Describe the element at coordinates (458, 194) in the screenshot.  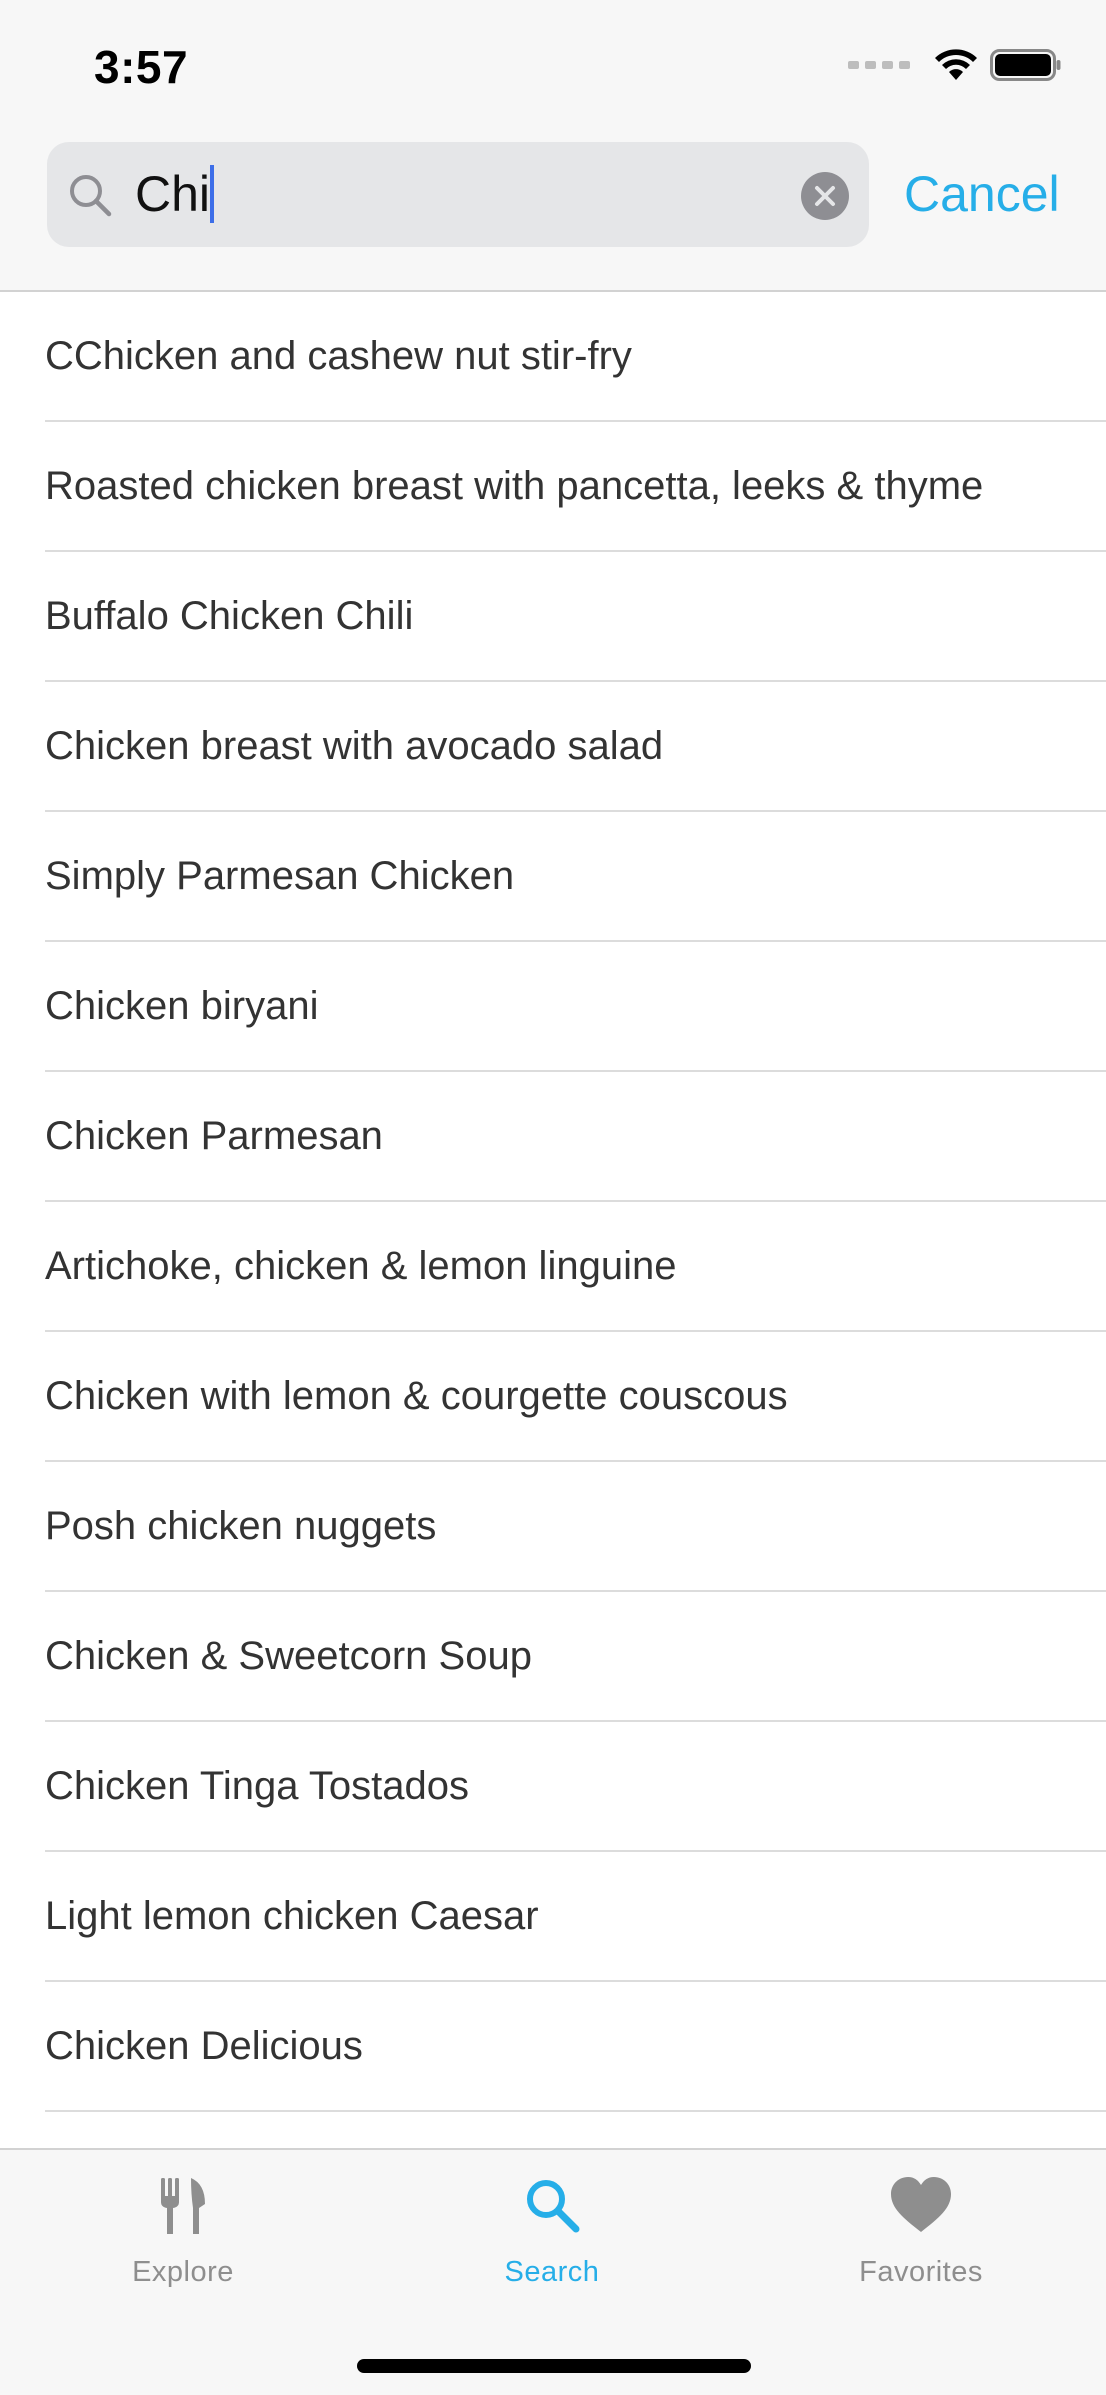
I see `search-field: Chi` at that location.